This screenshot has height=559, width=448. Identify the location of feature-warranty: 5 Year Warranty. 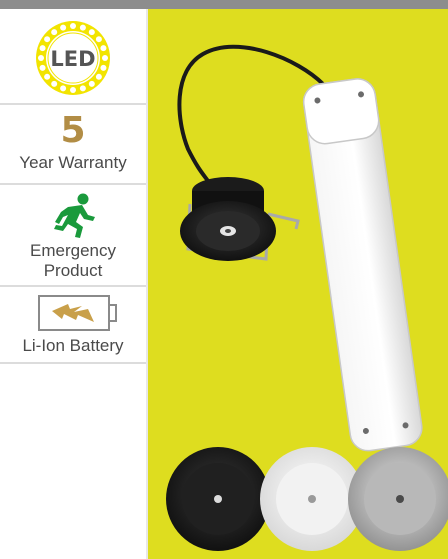
(73, 145).